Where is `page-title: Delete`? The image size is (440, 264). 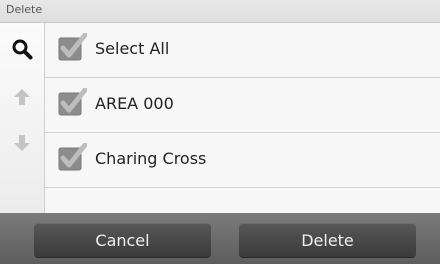
page-title: Delete is located at coordinates (24, 9).